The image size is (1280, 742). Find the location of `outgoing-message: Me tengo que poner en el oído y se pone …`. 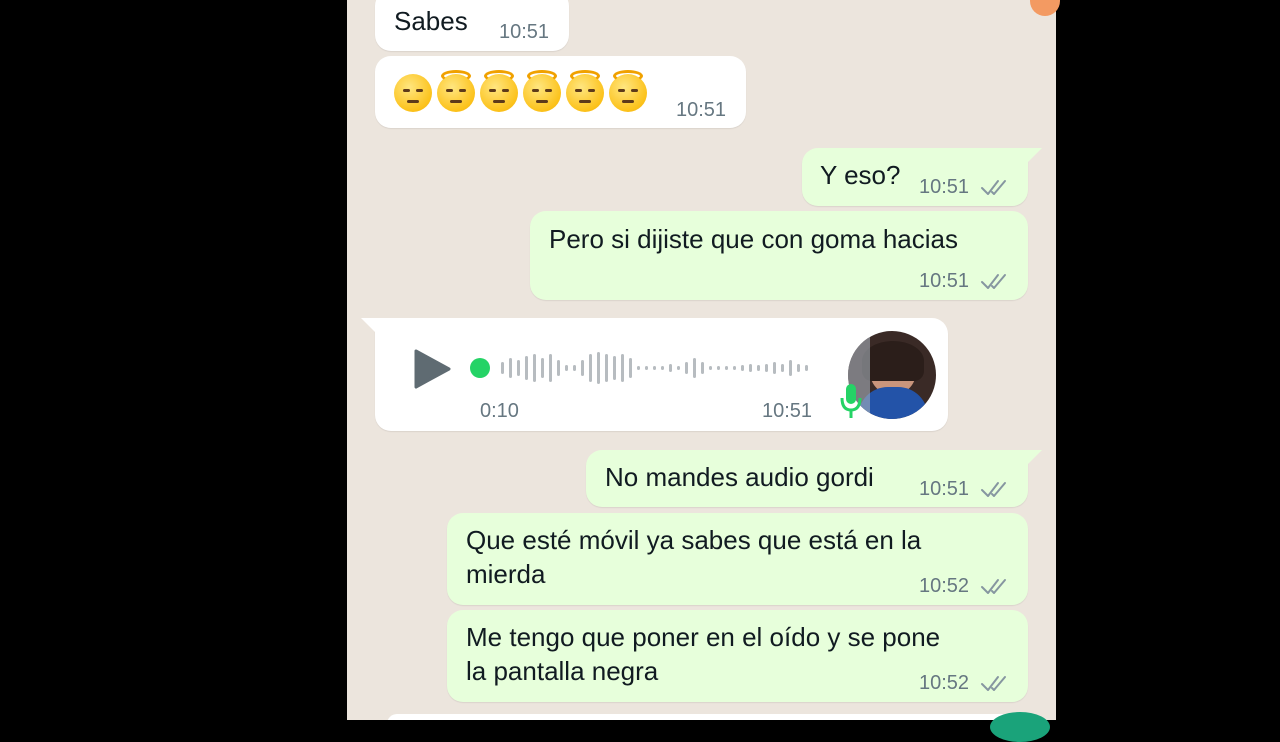

outgoing-message: Me tengo que poner en el oído y se pone … is located at coordinates (737, 656).